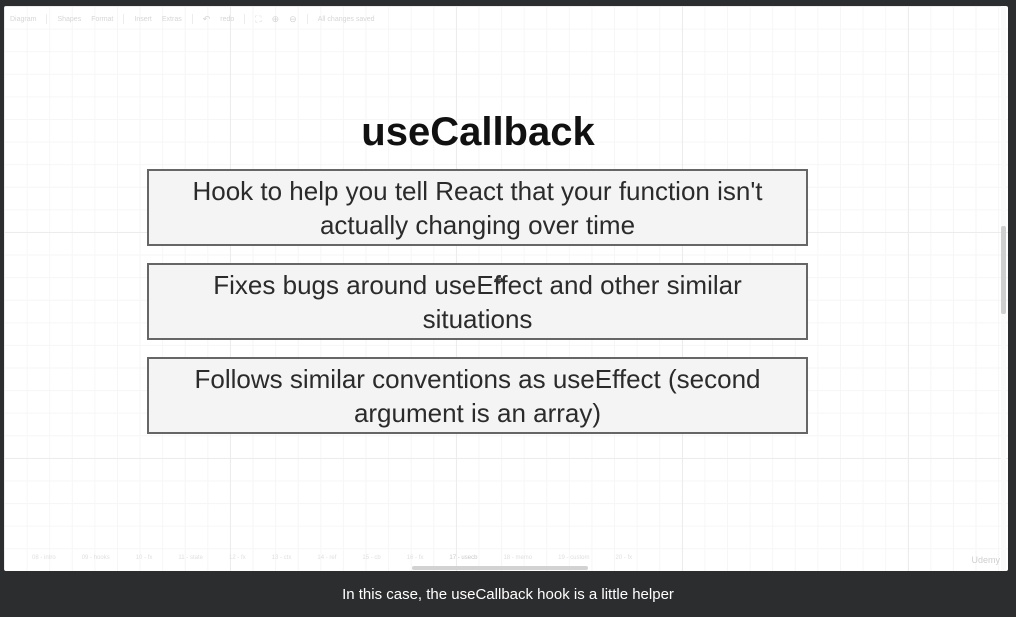 This screenshot has height=617, width=1016. I want to click on page-tab-active: 17 - usecb, so click(463, 560).